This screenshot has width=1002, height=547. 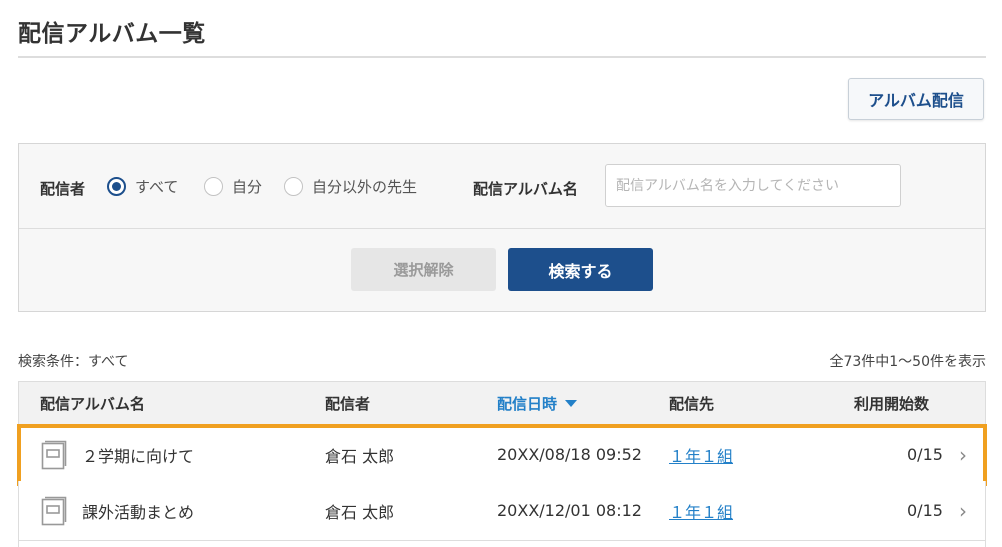 I want to click on column-header-datetime: 配信日時, so click(x=537, y=403).